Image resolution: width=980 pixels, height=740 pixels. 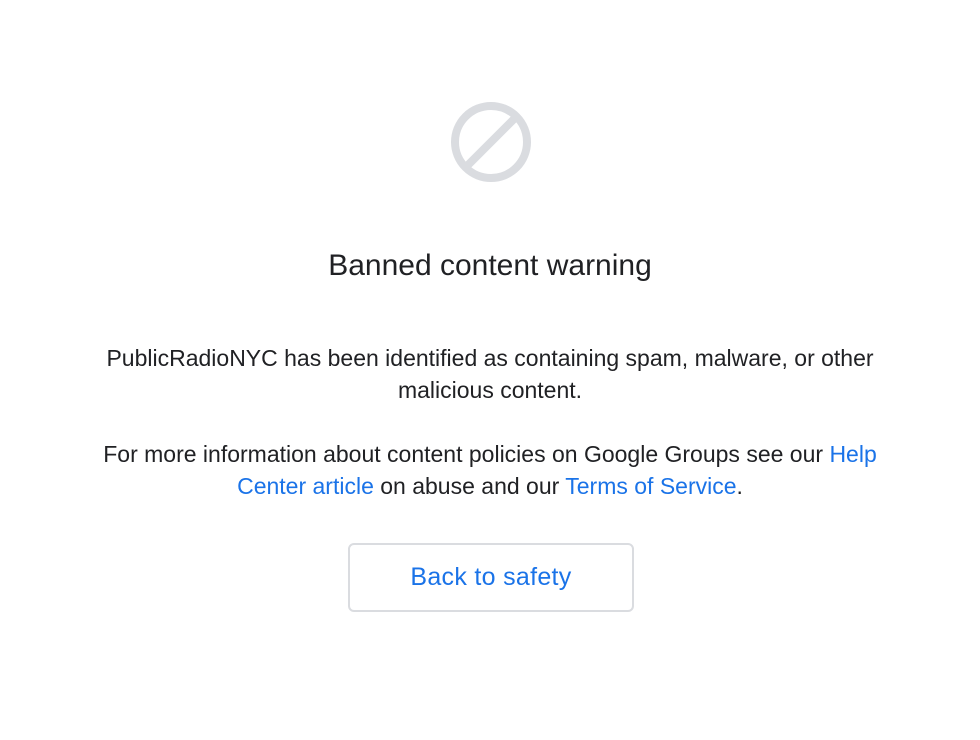 I want to click on policy-suffix-text: ., so click(x=739, y=486).